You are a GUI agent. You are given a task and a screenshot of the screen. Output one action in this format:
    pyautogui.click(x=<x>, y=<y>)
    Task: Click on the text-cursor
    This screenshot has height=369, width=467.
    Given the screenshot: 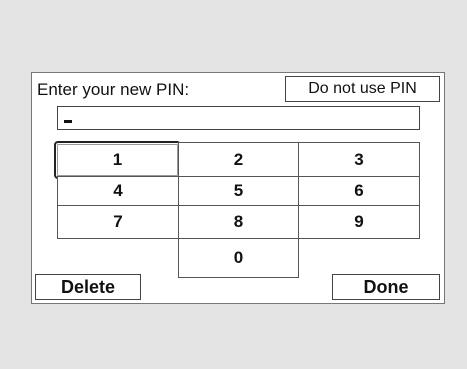 What is the action you would take?
    pyautogui.click(x=68, y=121)
    